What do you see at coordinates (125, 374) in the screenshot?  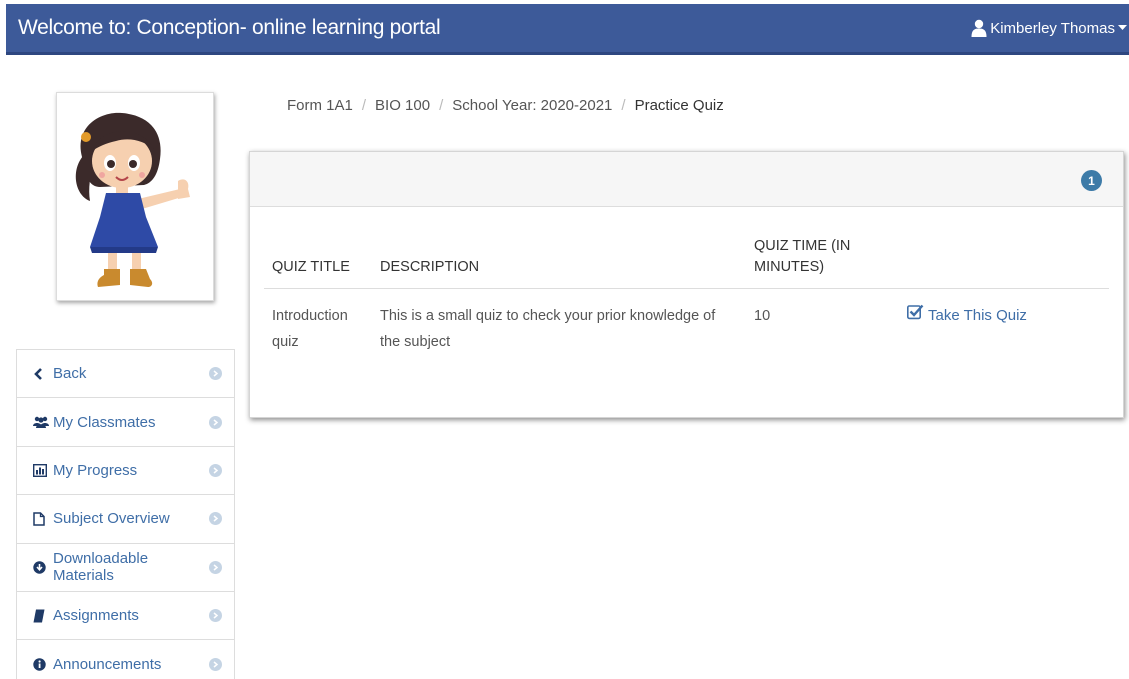 I see `sidebar-item-back: Back` at bounding box center [125, 374].